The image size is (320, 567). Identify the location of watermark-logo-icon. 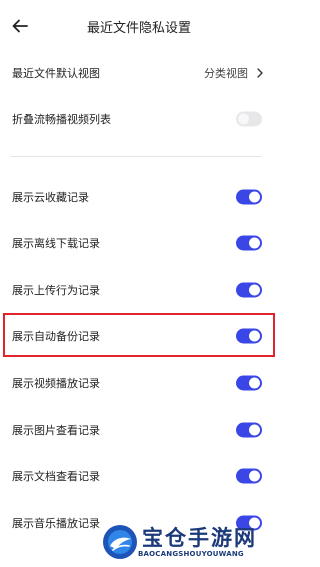
(120, 542).